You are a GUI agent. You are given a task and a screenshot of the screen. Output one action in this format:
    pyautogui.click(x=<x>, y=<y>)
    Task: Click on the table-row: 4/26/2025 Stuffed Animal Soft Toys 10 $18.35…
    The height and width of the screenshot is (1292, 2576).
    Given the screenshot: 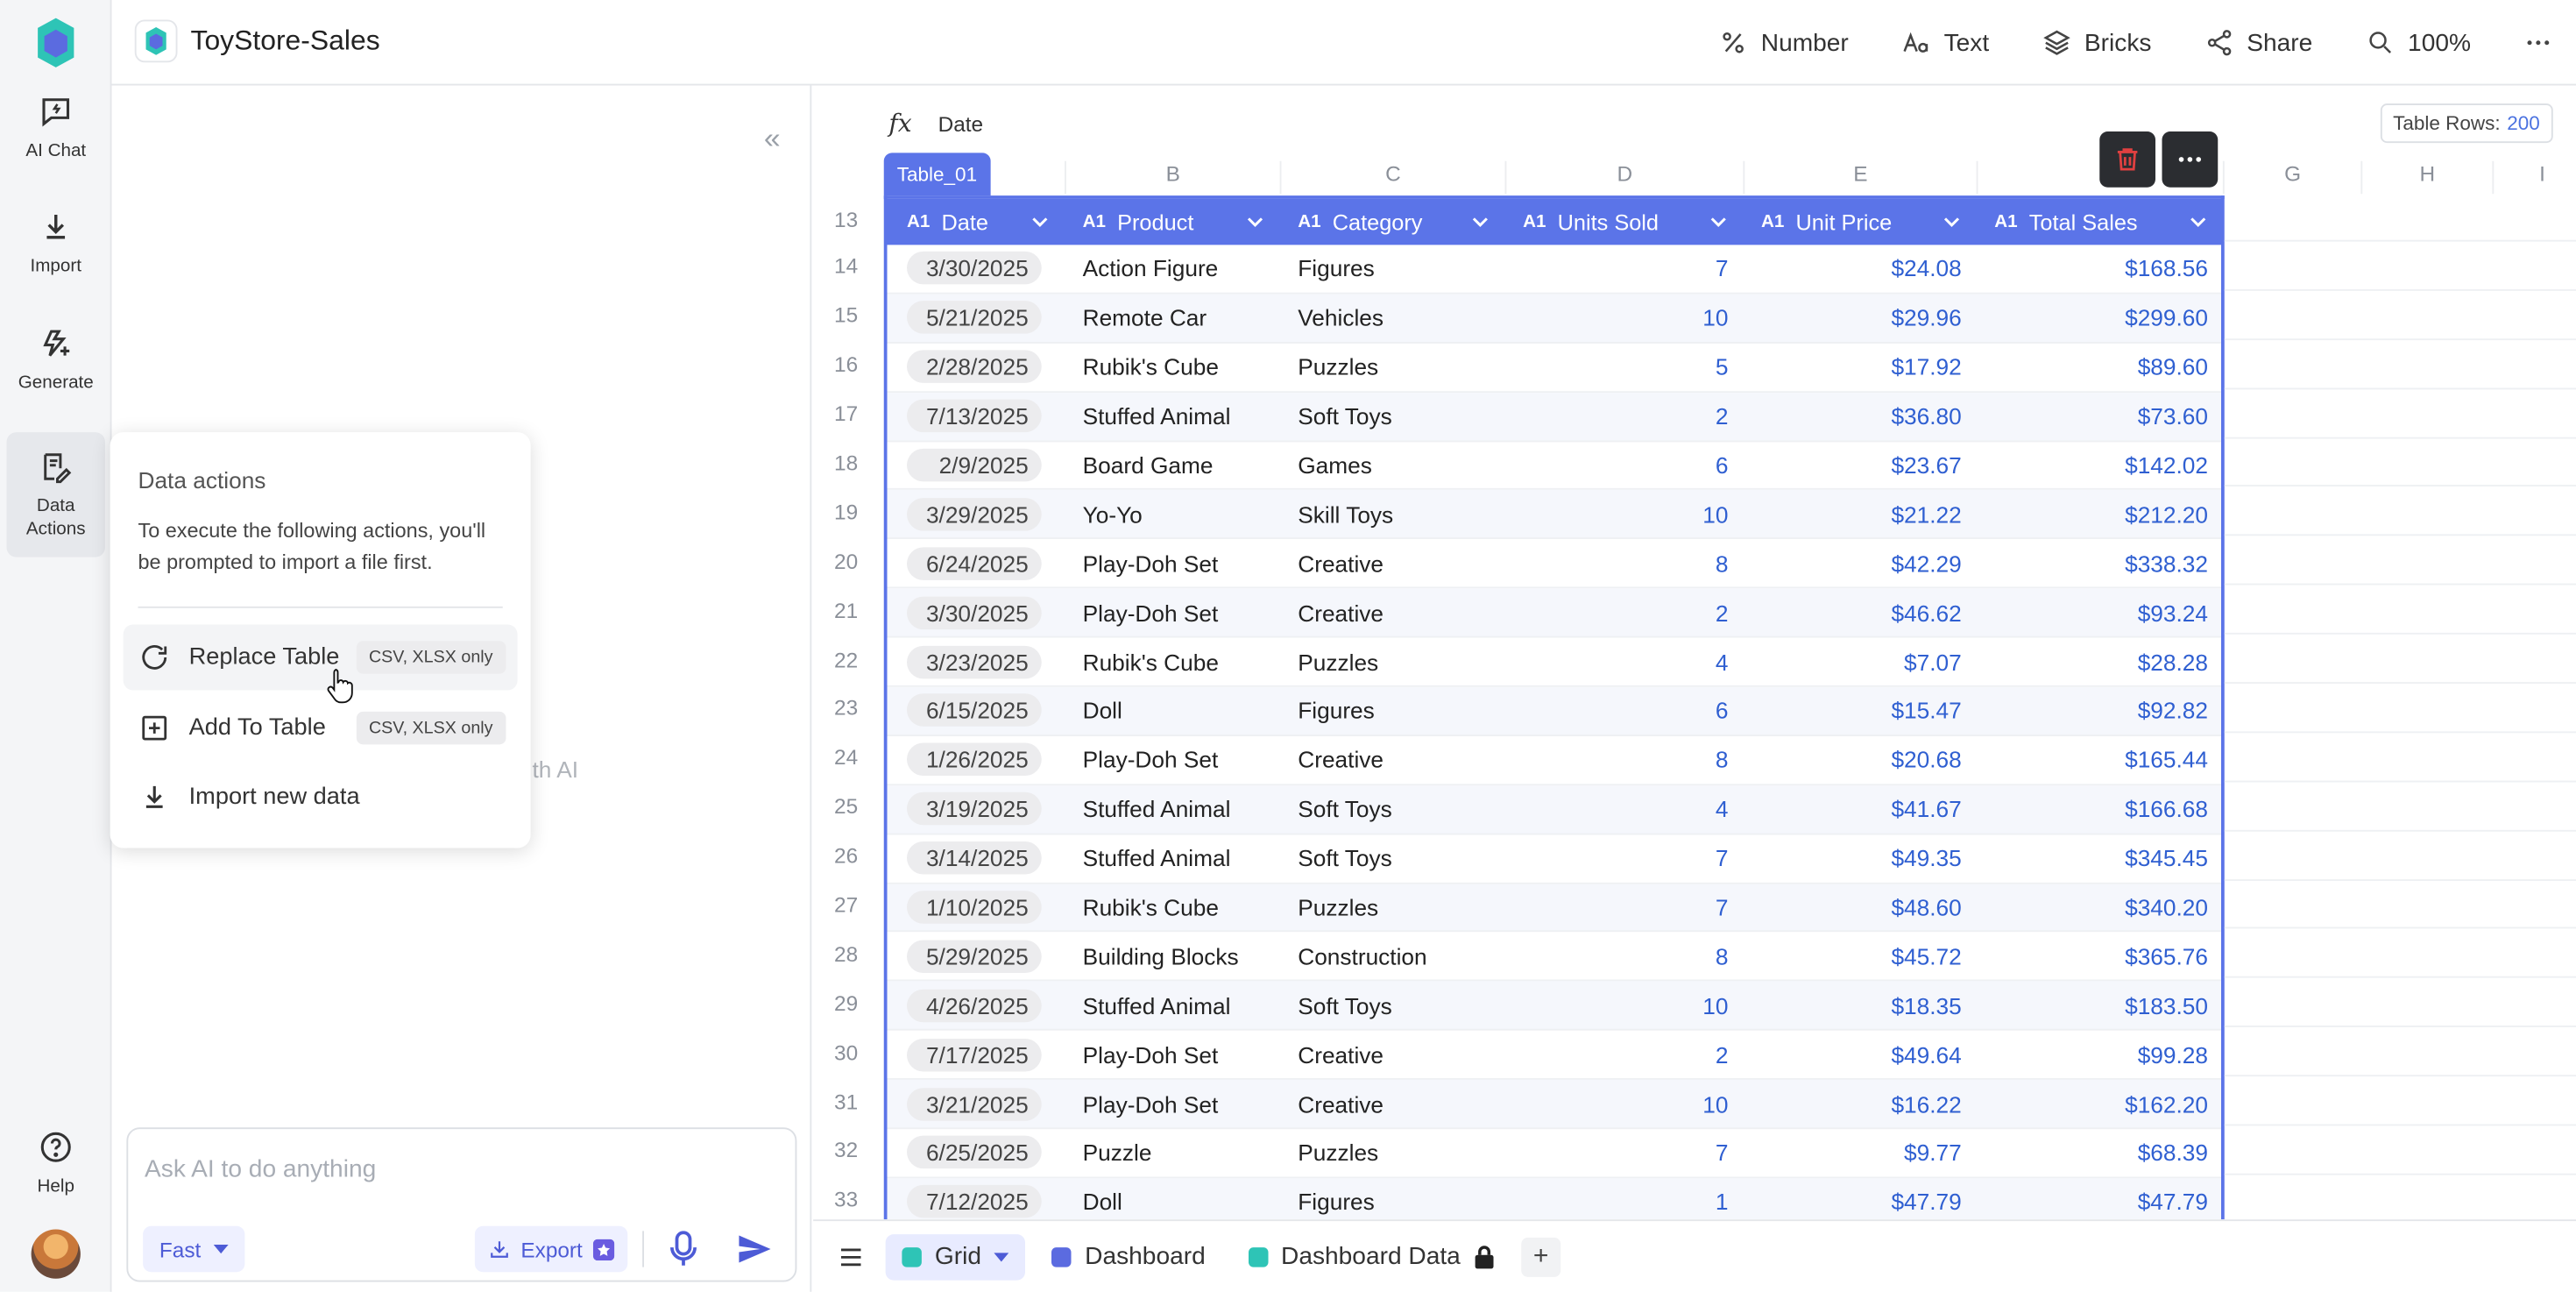 What is the action you would take?
    pyautogui.click(x=1554, y=1007)
    